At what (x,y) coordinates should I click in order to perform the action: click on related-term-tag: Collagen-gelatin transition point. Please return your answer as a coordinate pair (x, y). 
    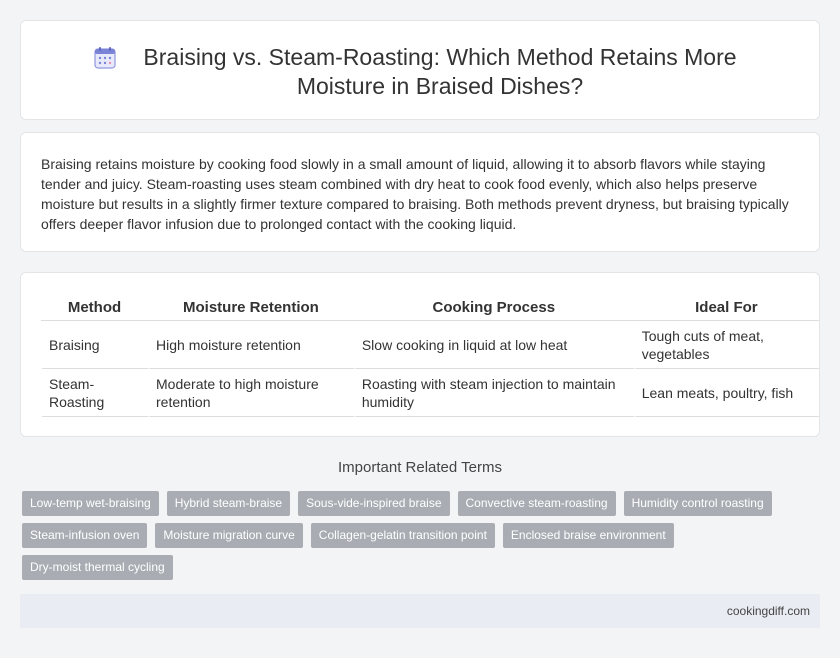
    Looking at the image, I should click on (402, 535).